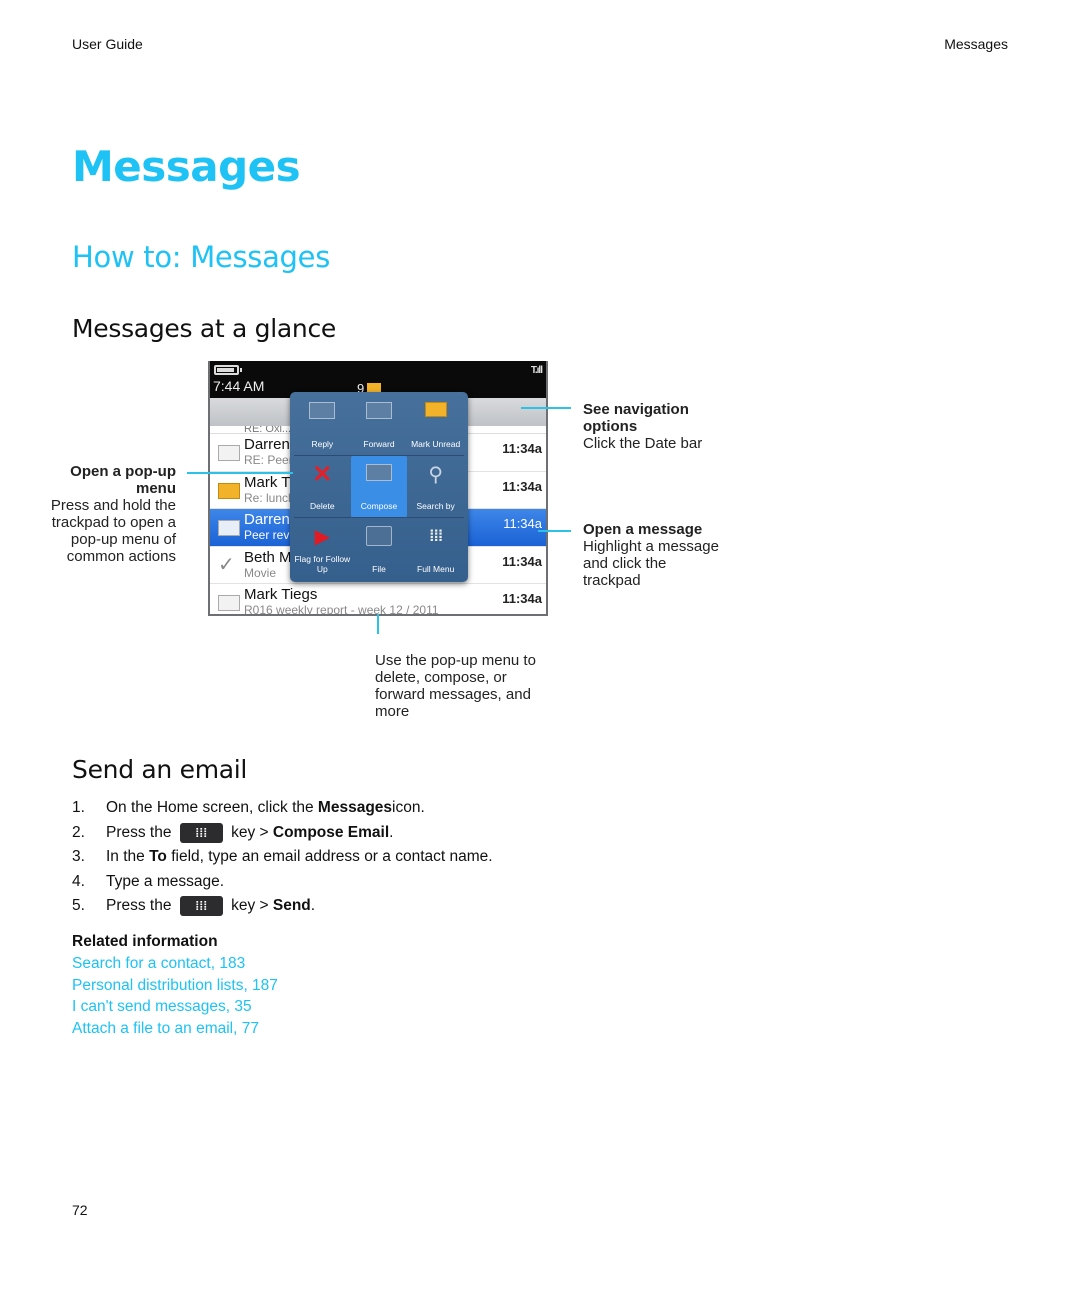 The width and height of the screenshot is (1080, 1296). Describe the element at coordinates (226, 370) in the screenshot. I see `battery-icon` at that location.